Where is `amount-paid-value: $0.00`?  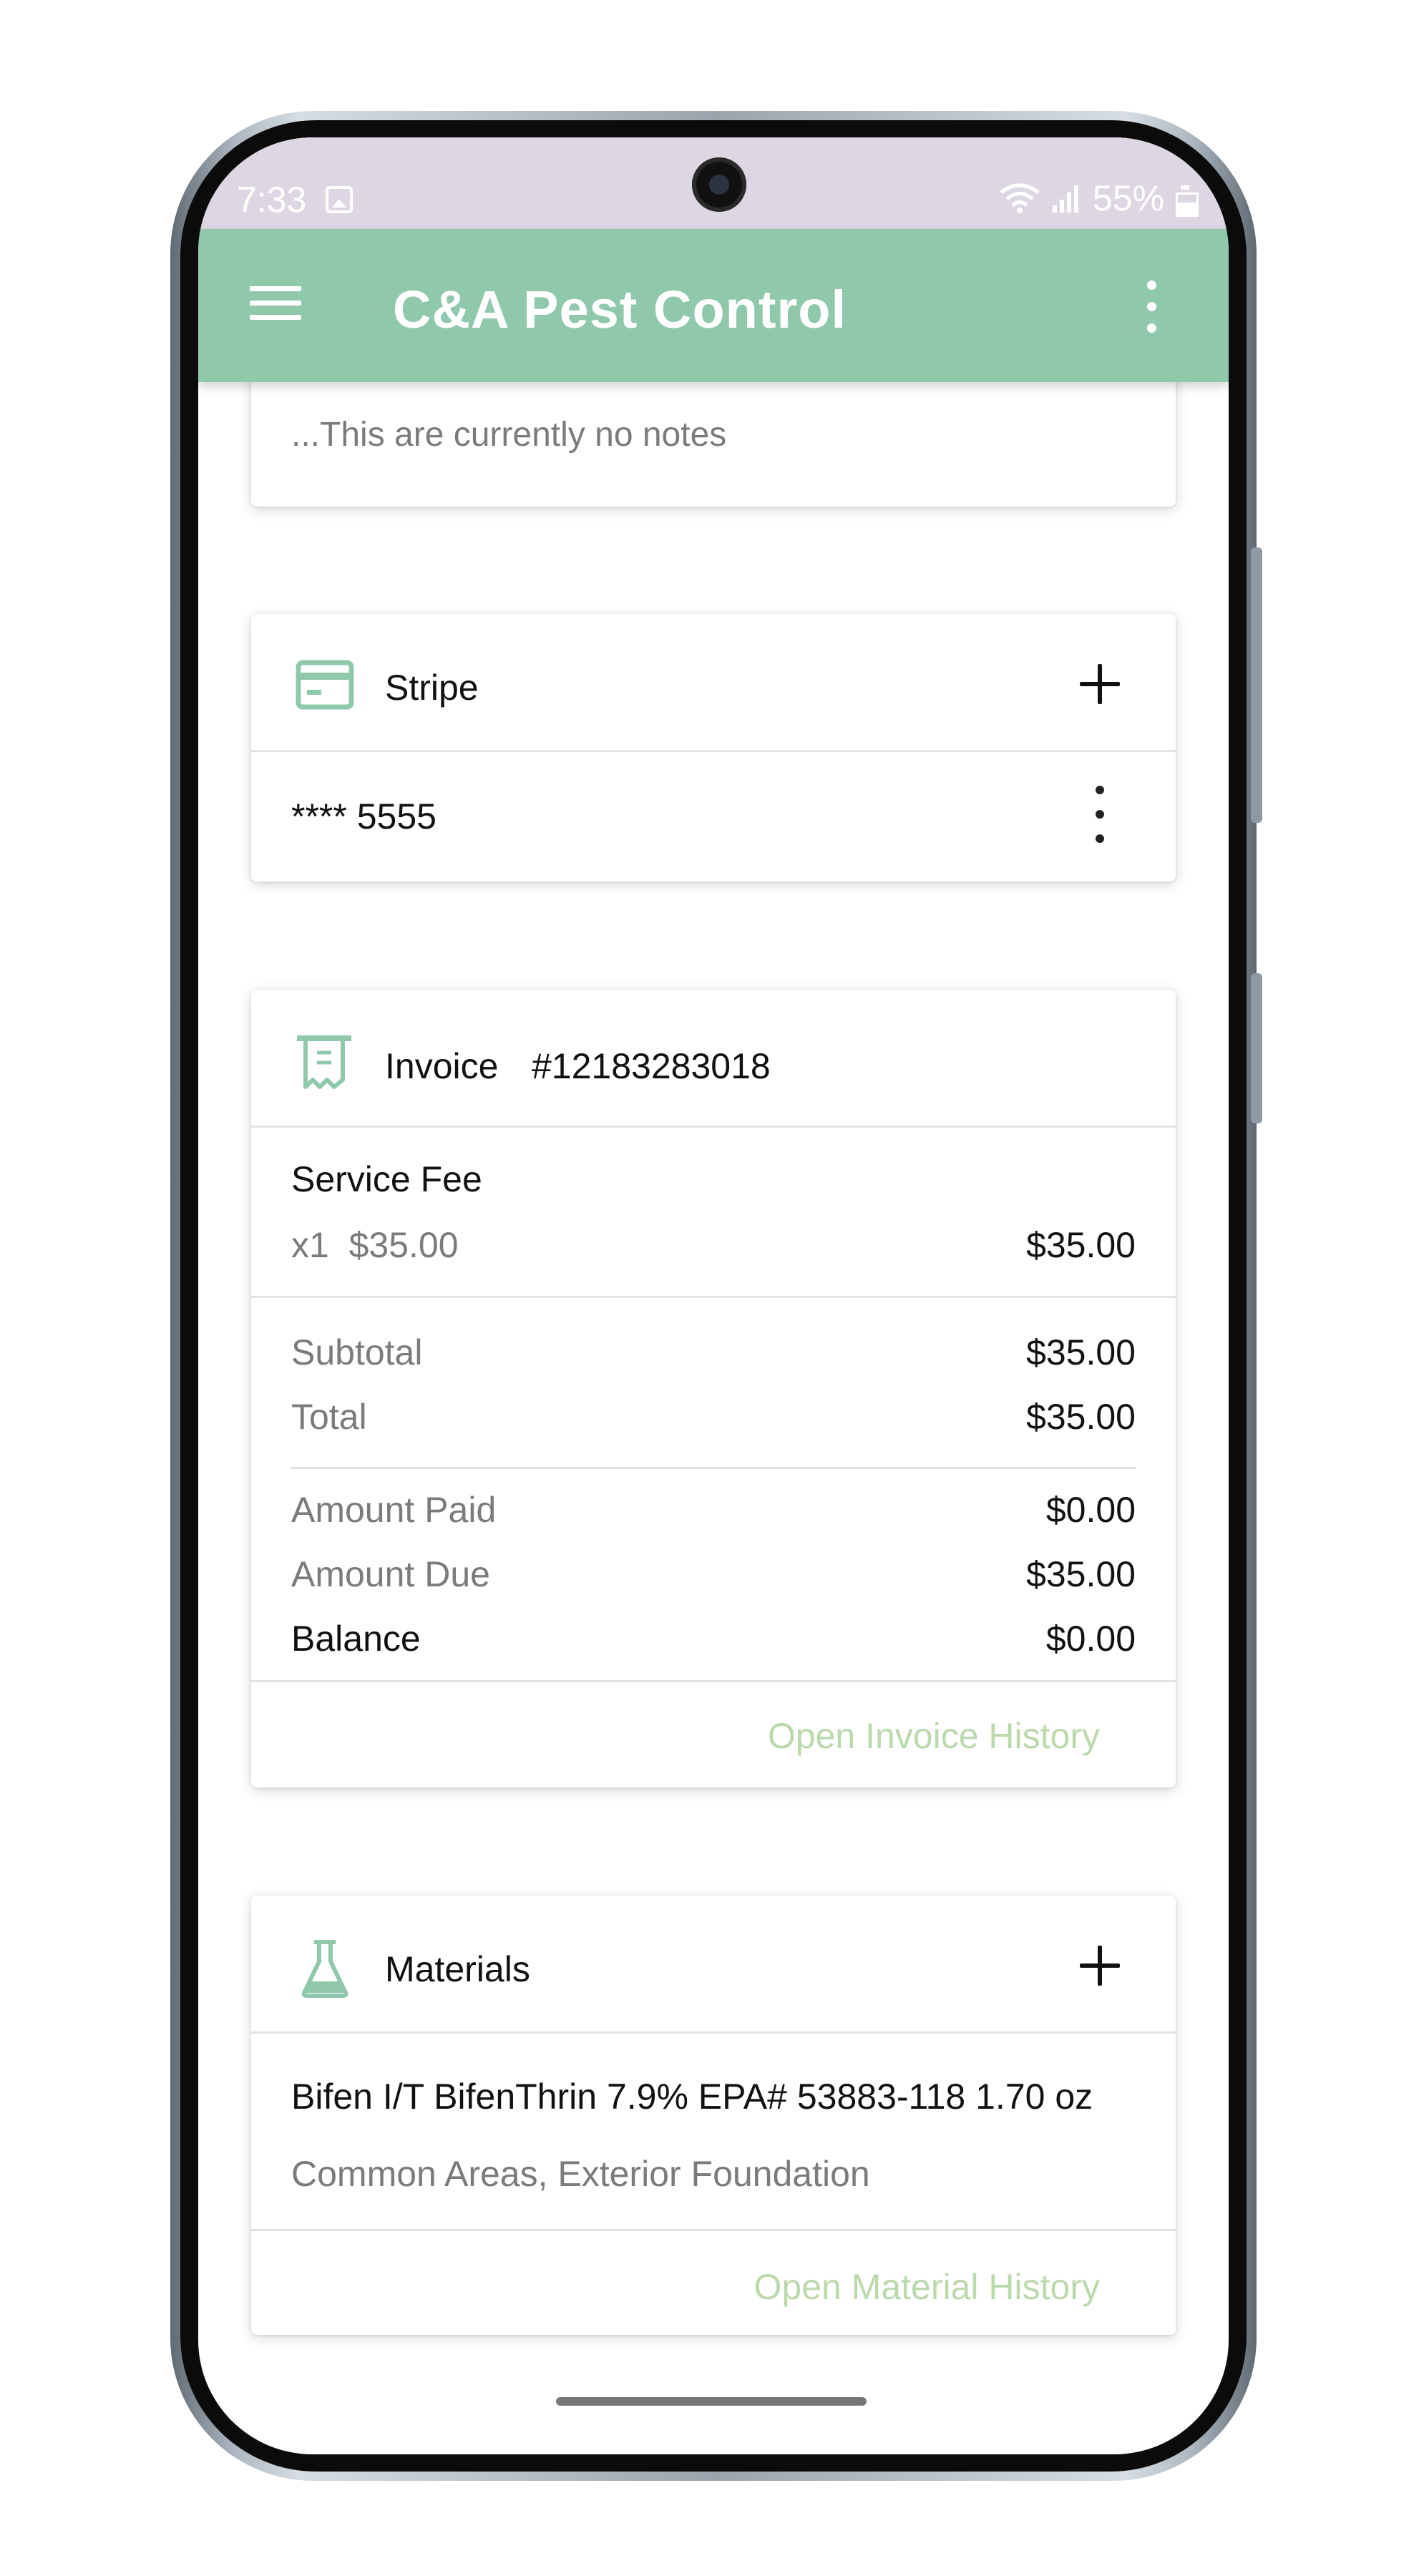 amount-paid-value: $0.00 is located at coordinates (1090, 1510).